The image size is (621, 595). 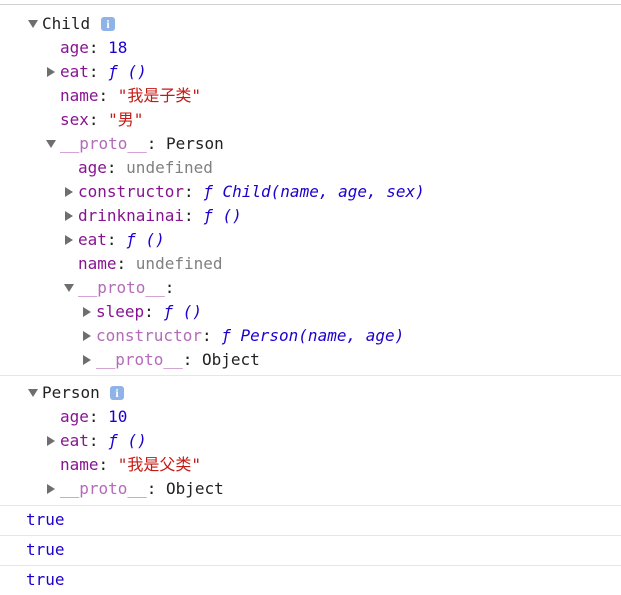 I want to click on object-header-person: Person, so click(x=71, y=393).